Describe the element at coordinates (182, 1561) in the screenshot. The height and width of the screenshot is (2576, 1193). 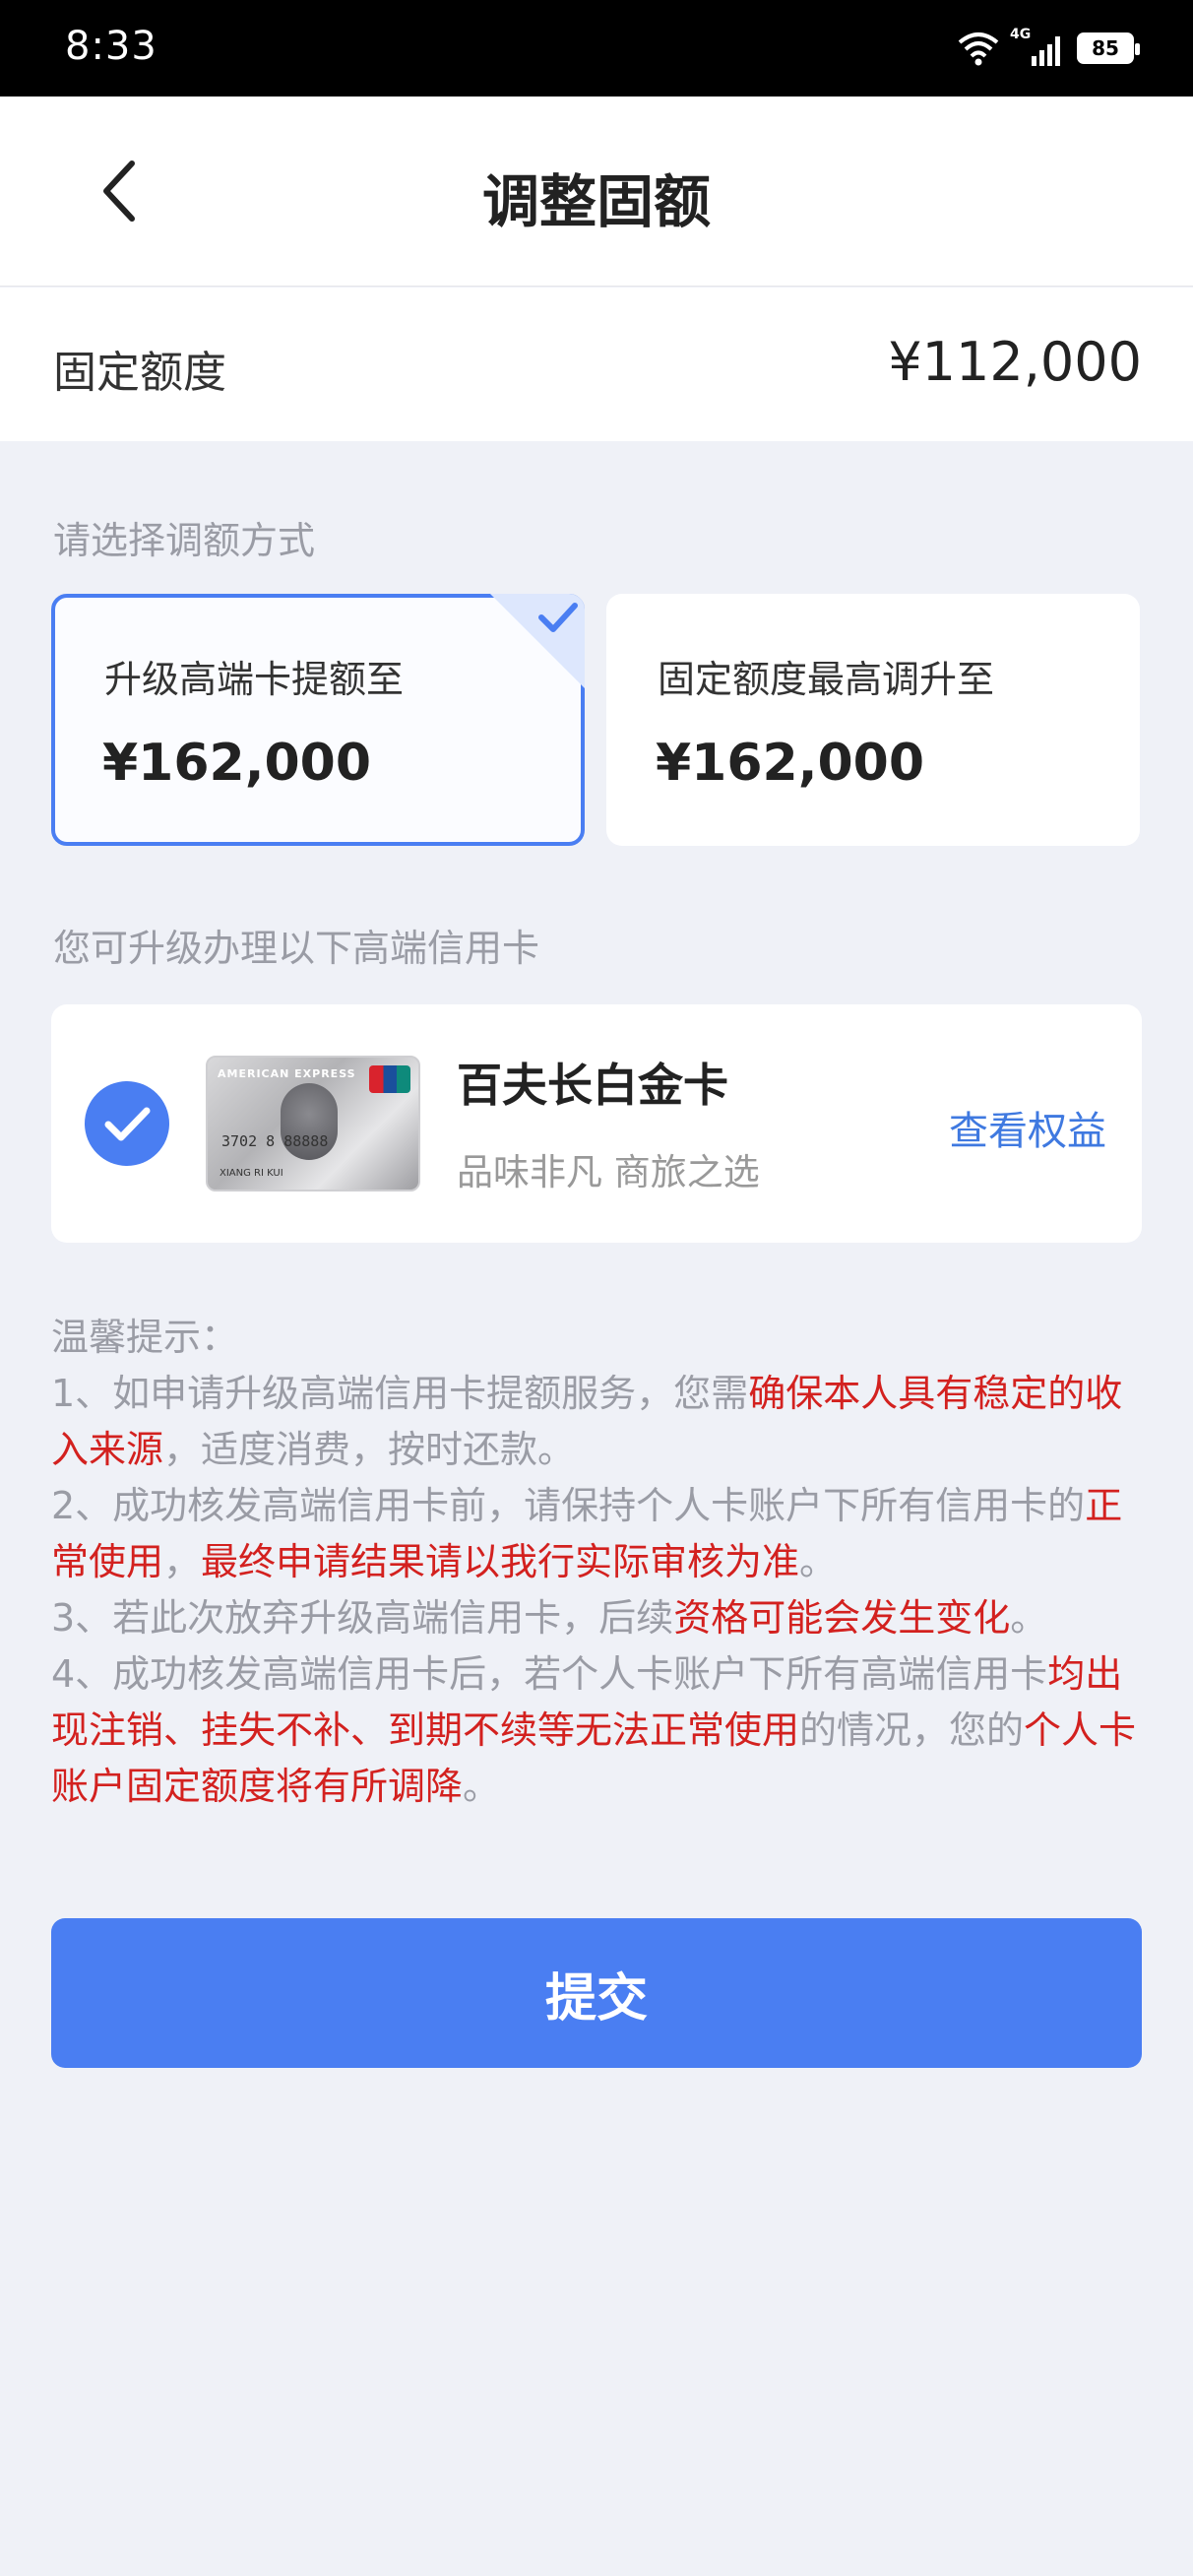
I see `tip-text: ，` at that location.